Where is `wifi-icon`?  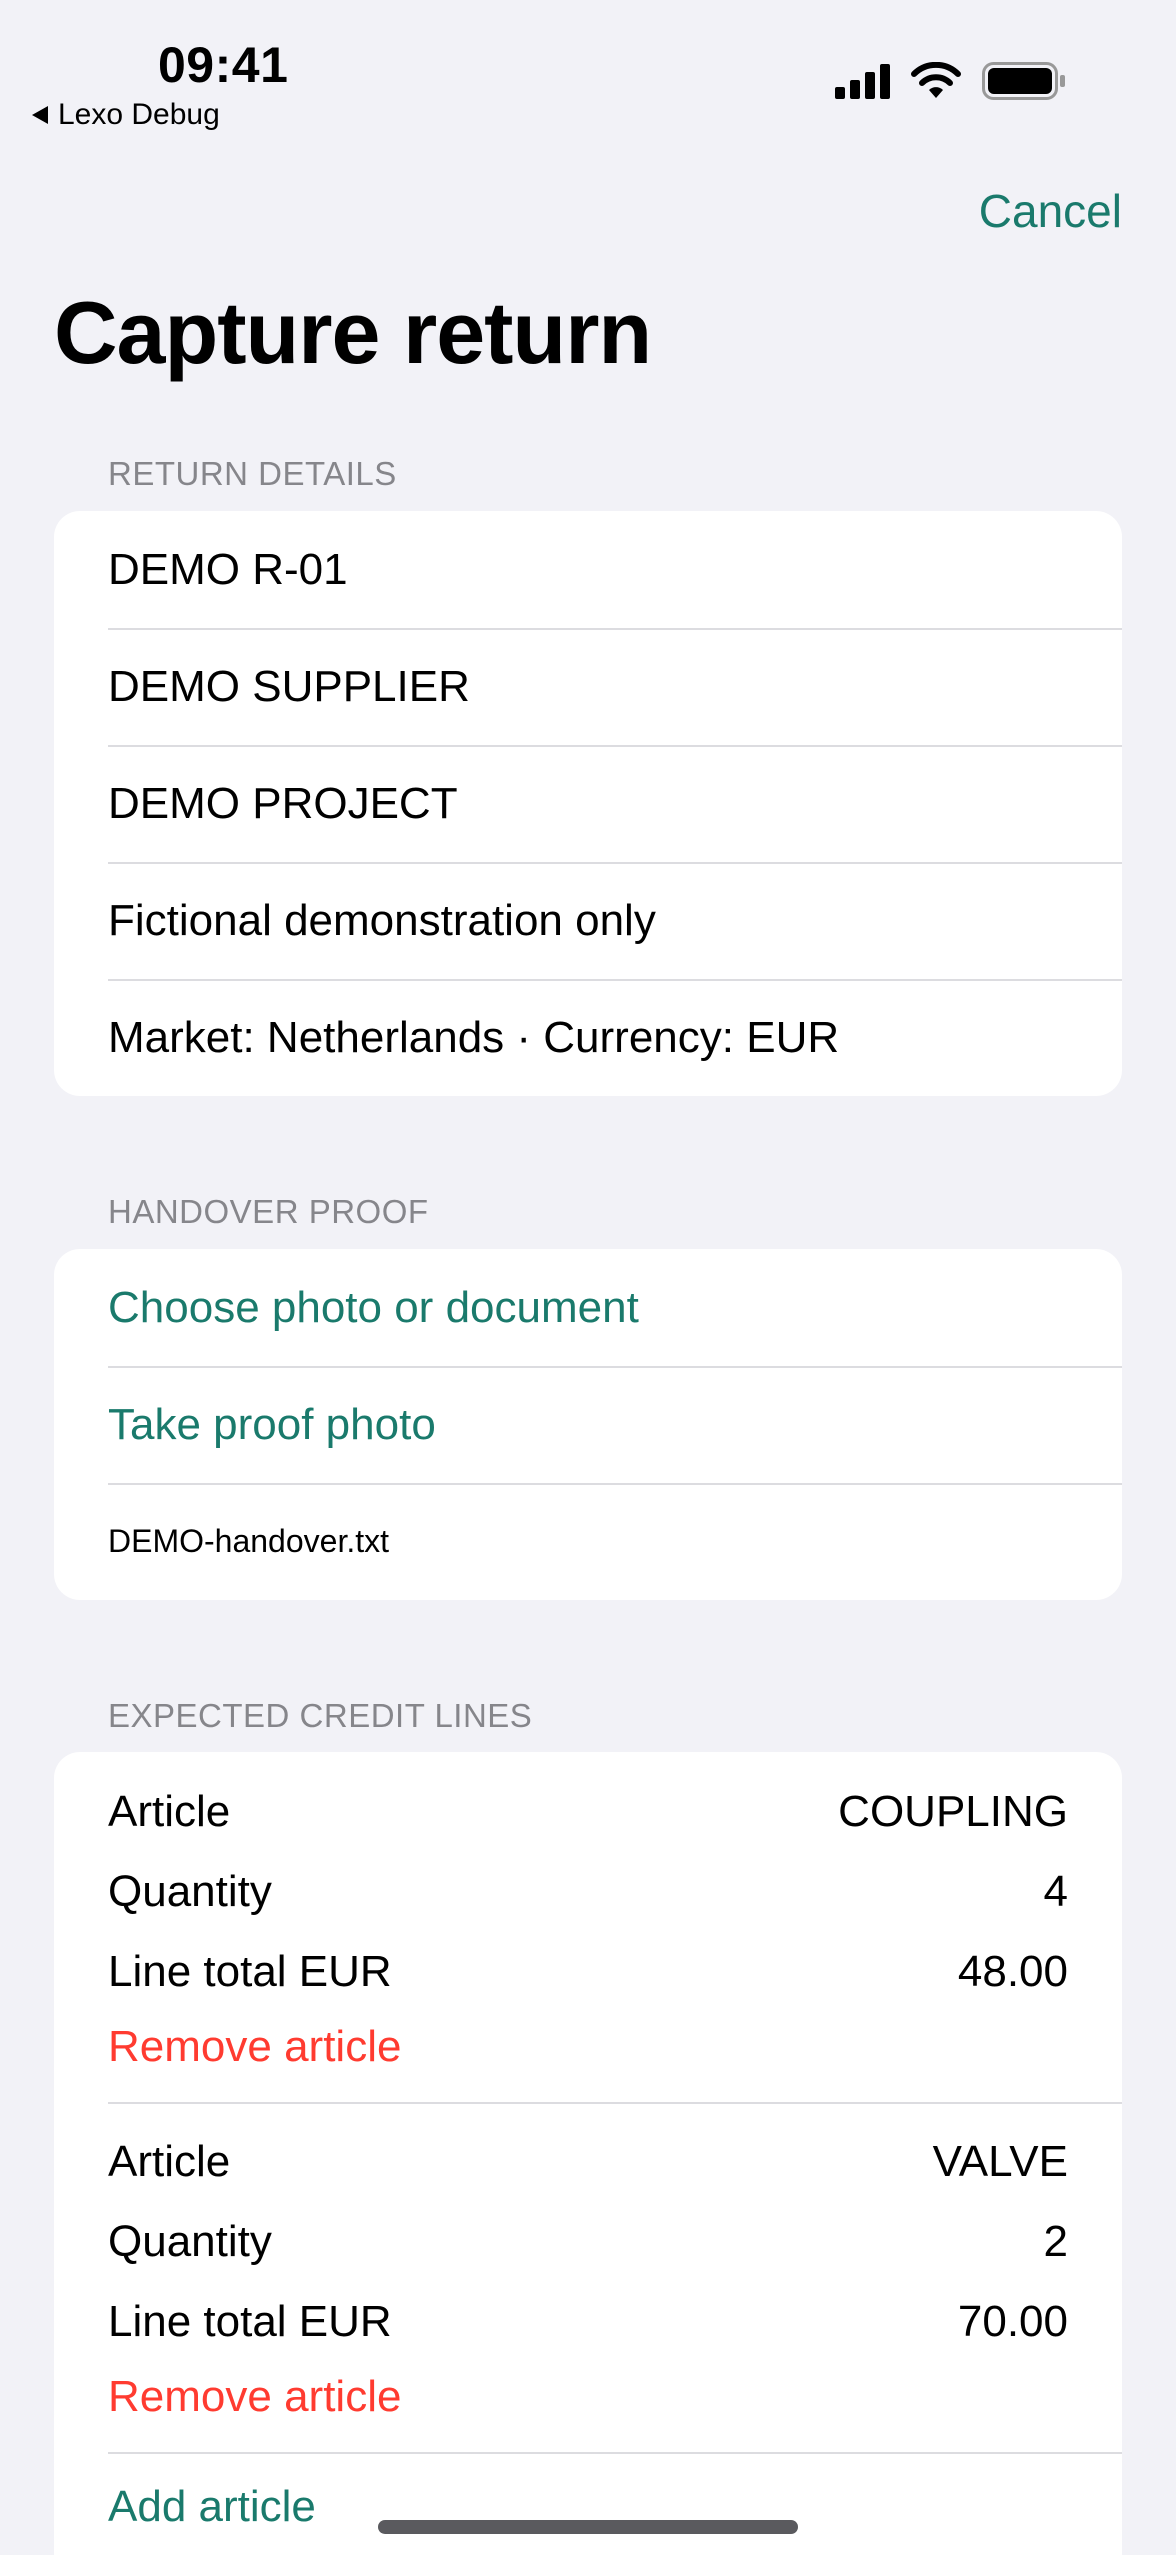 wifi-icon is located at coordinates (936, 80).